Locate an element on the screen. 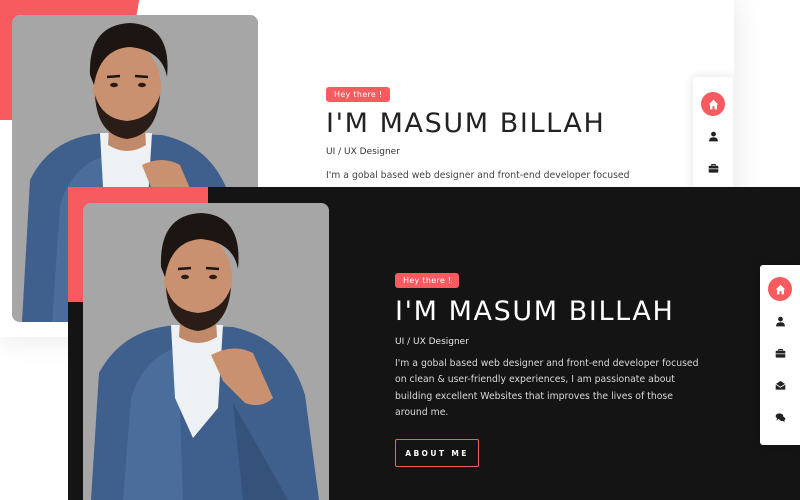 The image size is (800, 500). chat-icon is located at coordinates (780, 417).